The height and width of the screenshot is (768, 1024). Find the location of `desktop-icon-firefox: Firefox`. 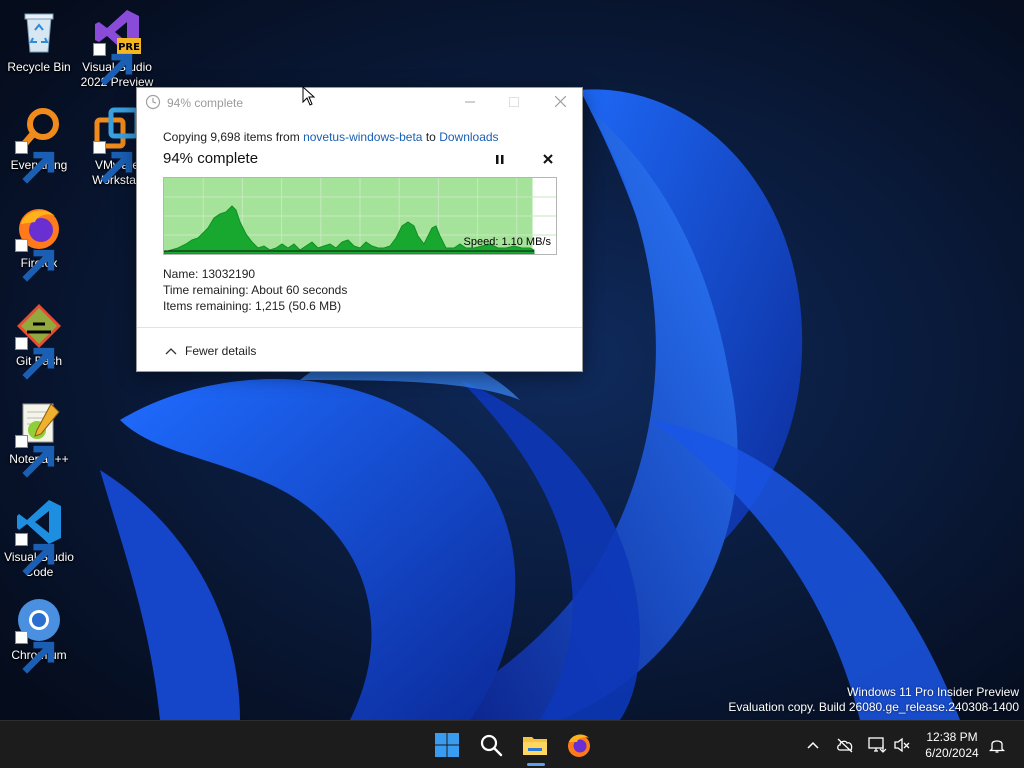

desktop-icon-firefox: Firefox is located at coordinates (39, 243).